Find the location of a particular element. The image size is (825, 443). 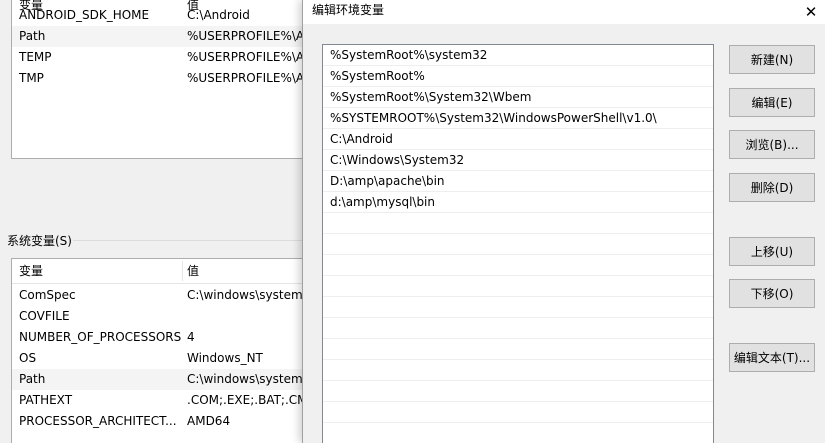

table-header-row: 变量 值 is located at coordinates (161, 271).